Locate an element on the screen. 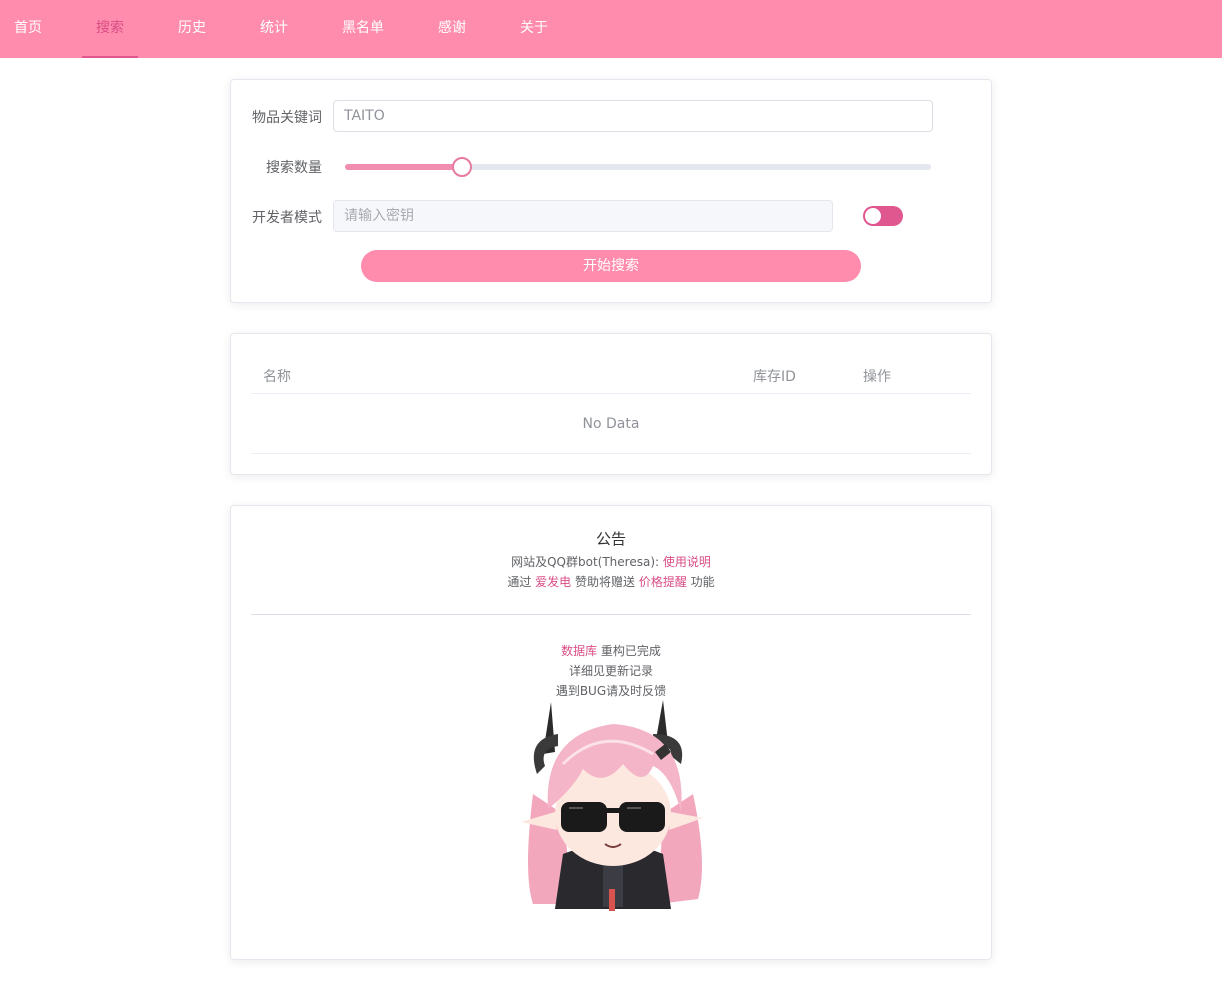 The width and height of the screenshot is (1222, 984). notice-line-1: 网站及QQ群bot(Theresa): 使用说明 is located at coordinates (611, 561).